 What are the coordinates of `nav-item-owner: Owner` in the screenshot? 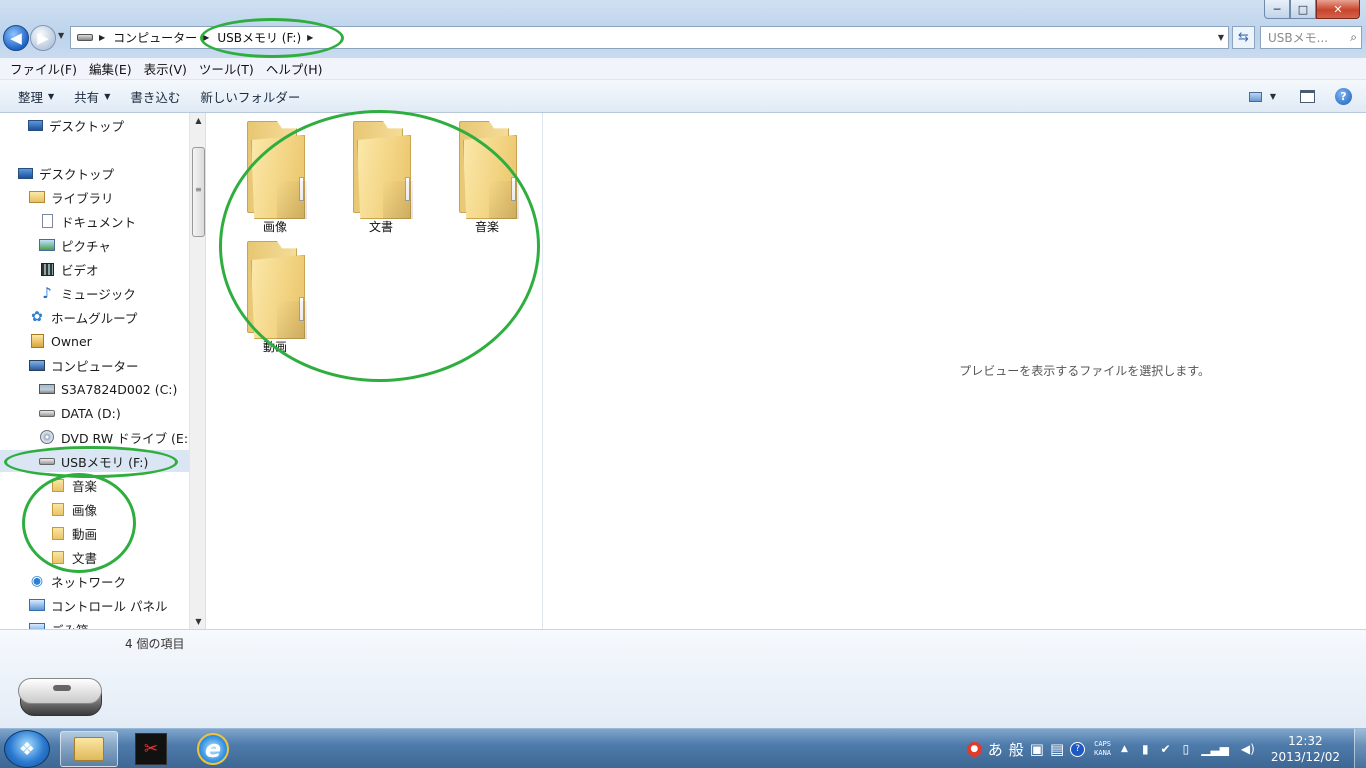 It's located at (60, 341).